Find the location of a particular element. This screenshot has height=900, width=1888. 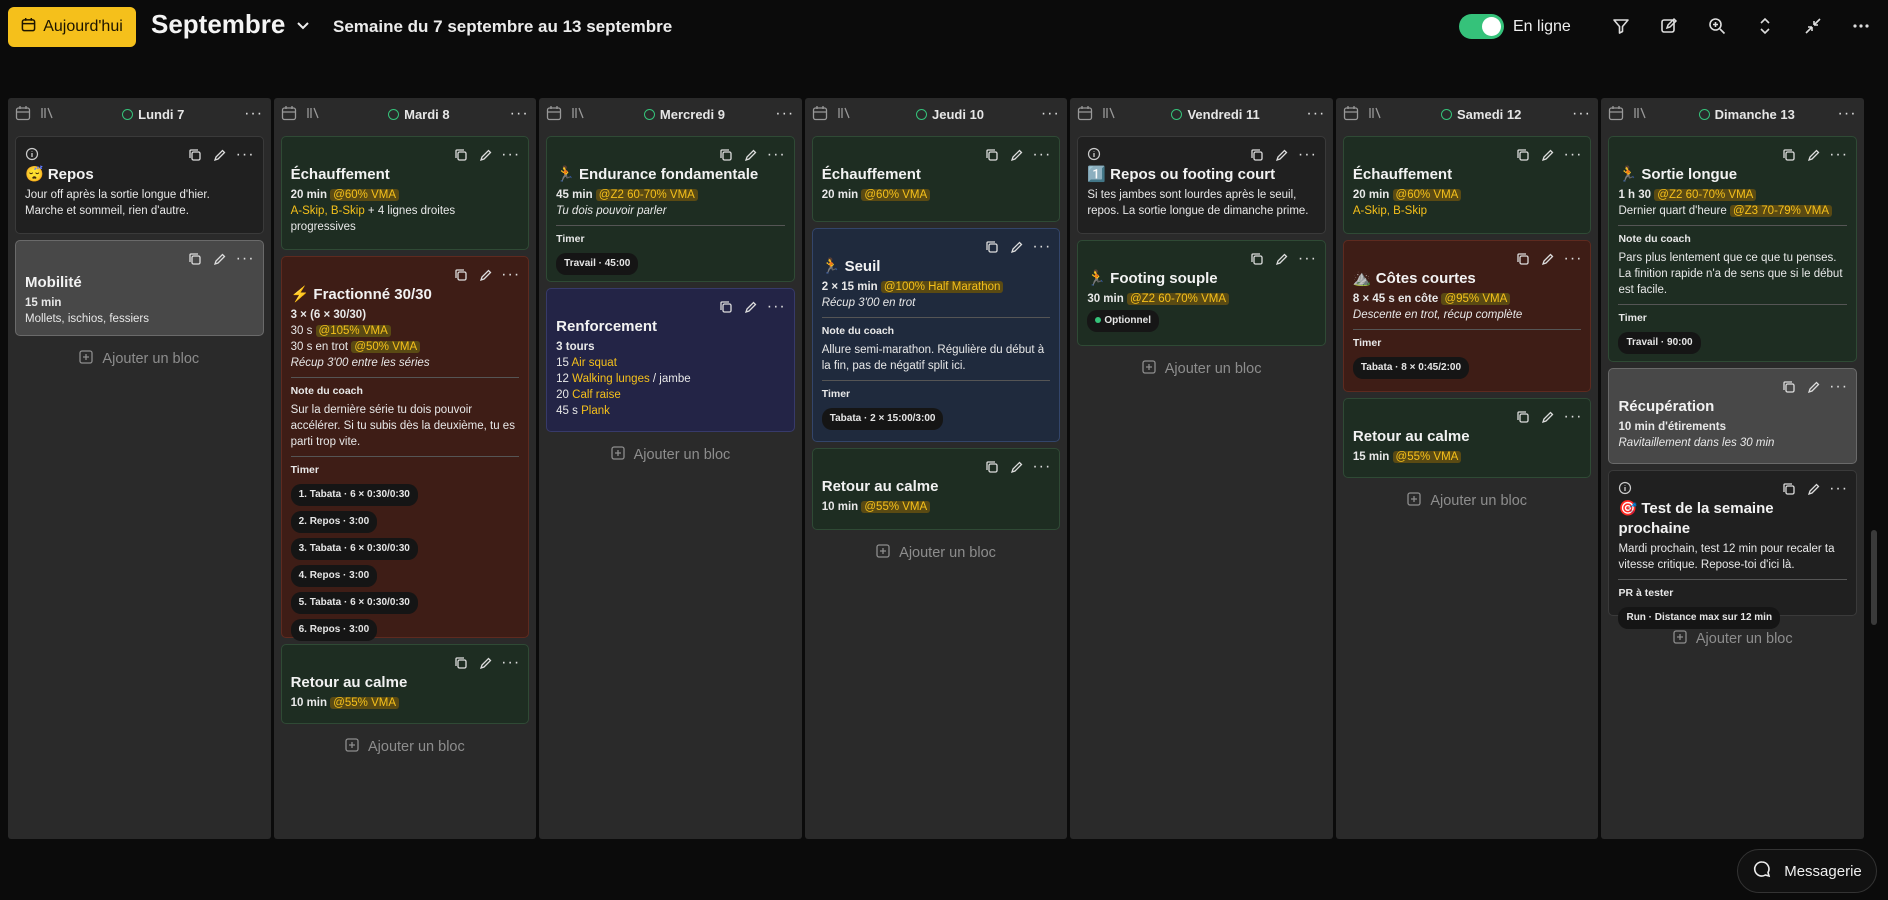

exercise-link: Air squat is located at coordinates (594, 363).